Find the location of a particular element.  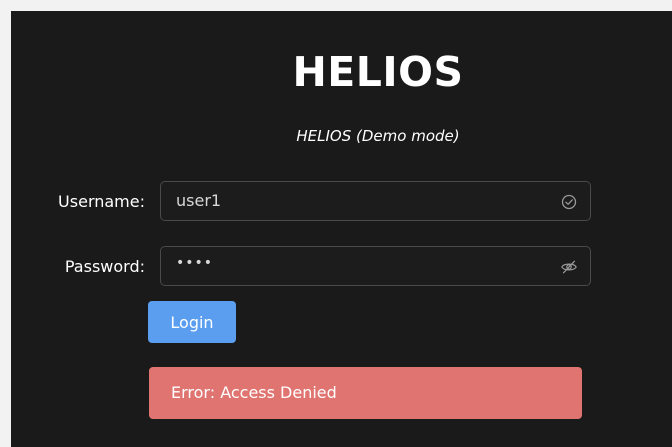

password-label: Password: is located at coordinates (104, 266).